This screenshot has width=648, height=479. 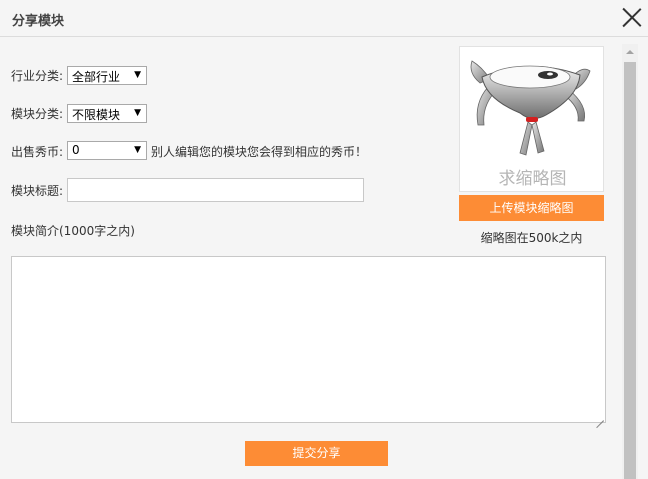 What do you see at coordinates (532, 179) in the screenshot?
I see `thumbnail-placeholder-text: 求缩略图` at bounding box center [532, 179].